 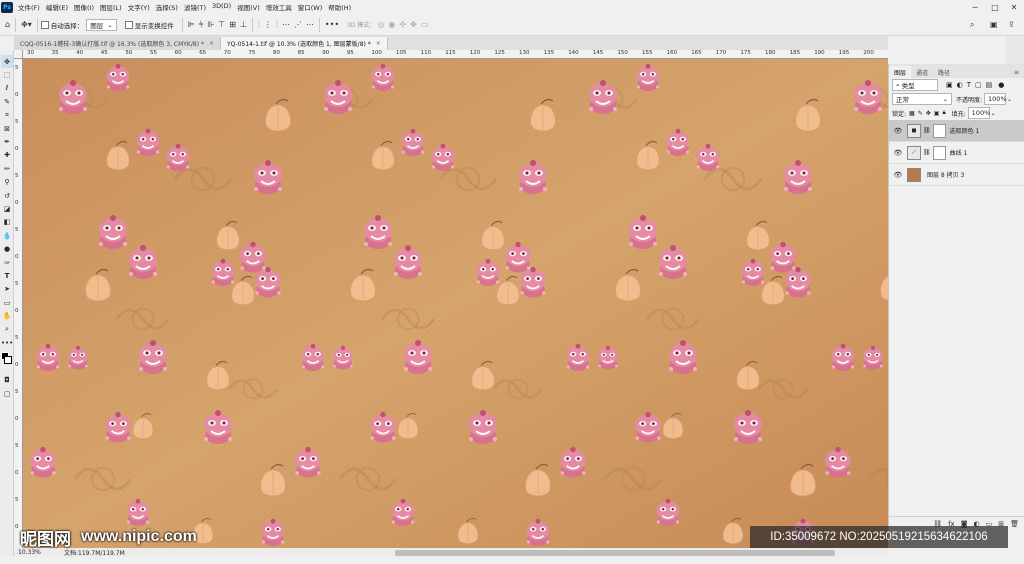 I want to click on opacity-dropdown-icon: ⌄, so click(x=1009, y=99).